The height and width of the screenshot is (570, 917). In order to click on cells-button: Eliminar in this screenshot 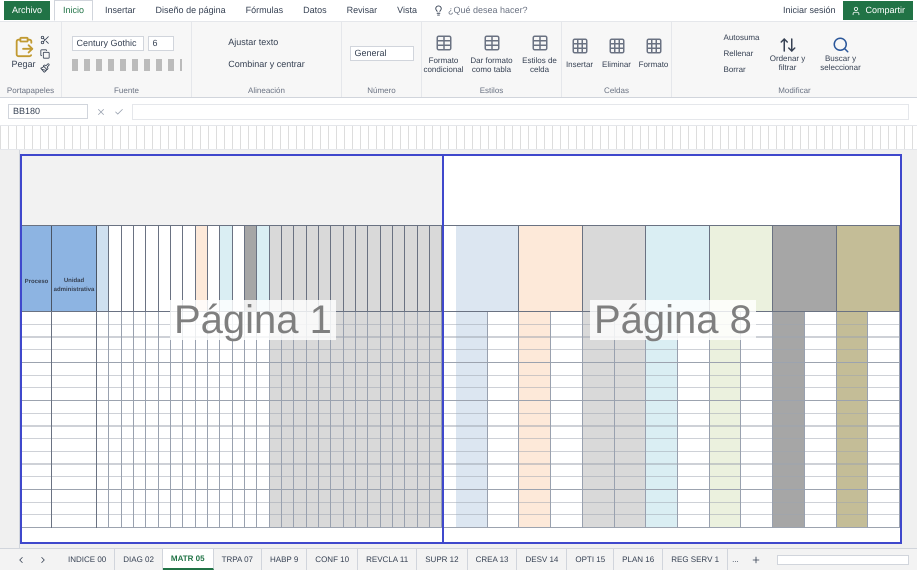, I will do `click(616, 53)`.